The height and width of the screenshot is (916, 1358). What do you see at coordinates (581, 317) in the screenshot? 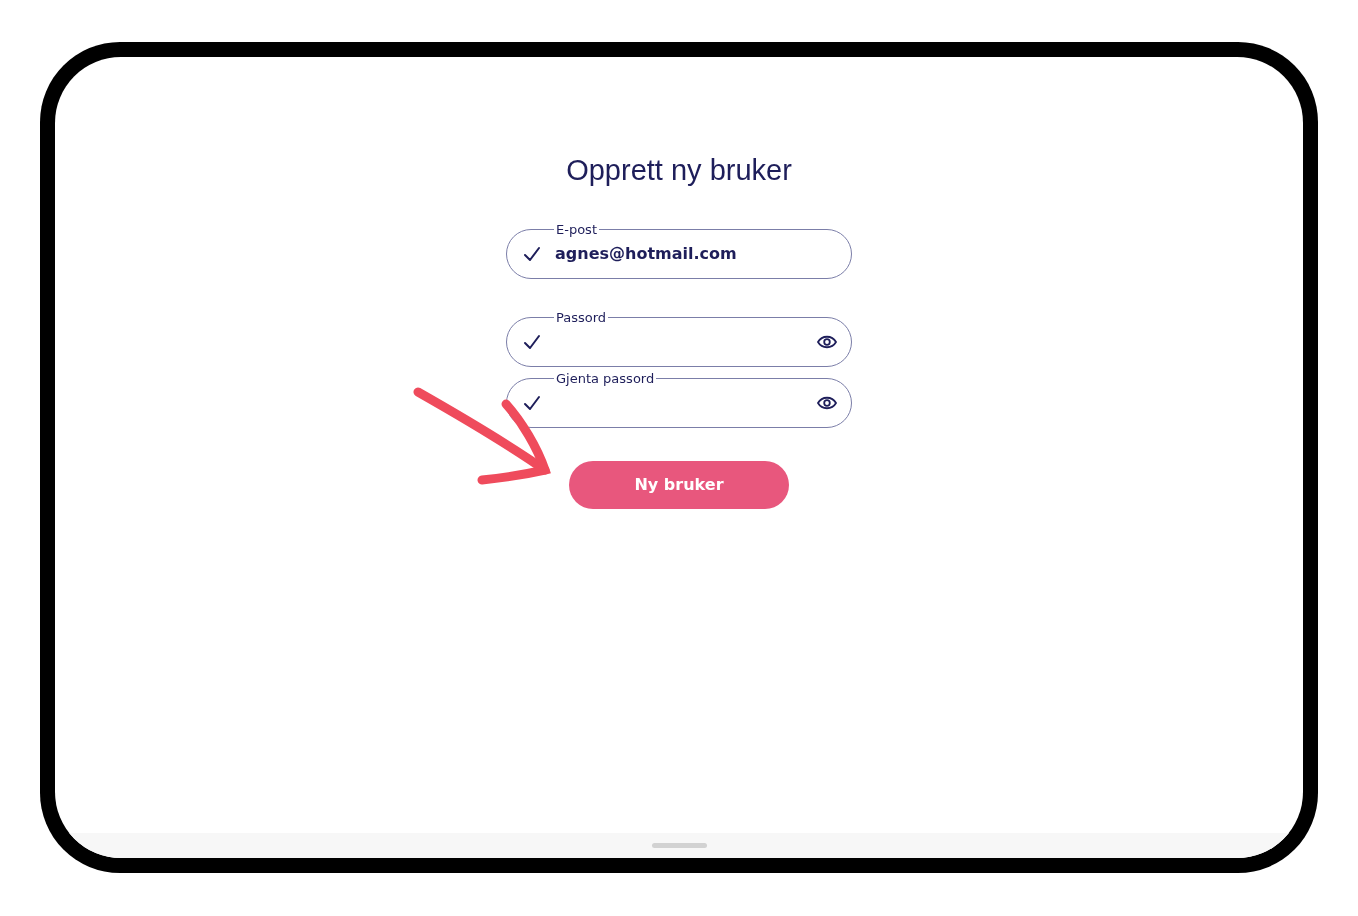
I see `field-label: Passord` at bounding box center [581, 317].